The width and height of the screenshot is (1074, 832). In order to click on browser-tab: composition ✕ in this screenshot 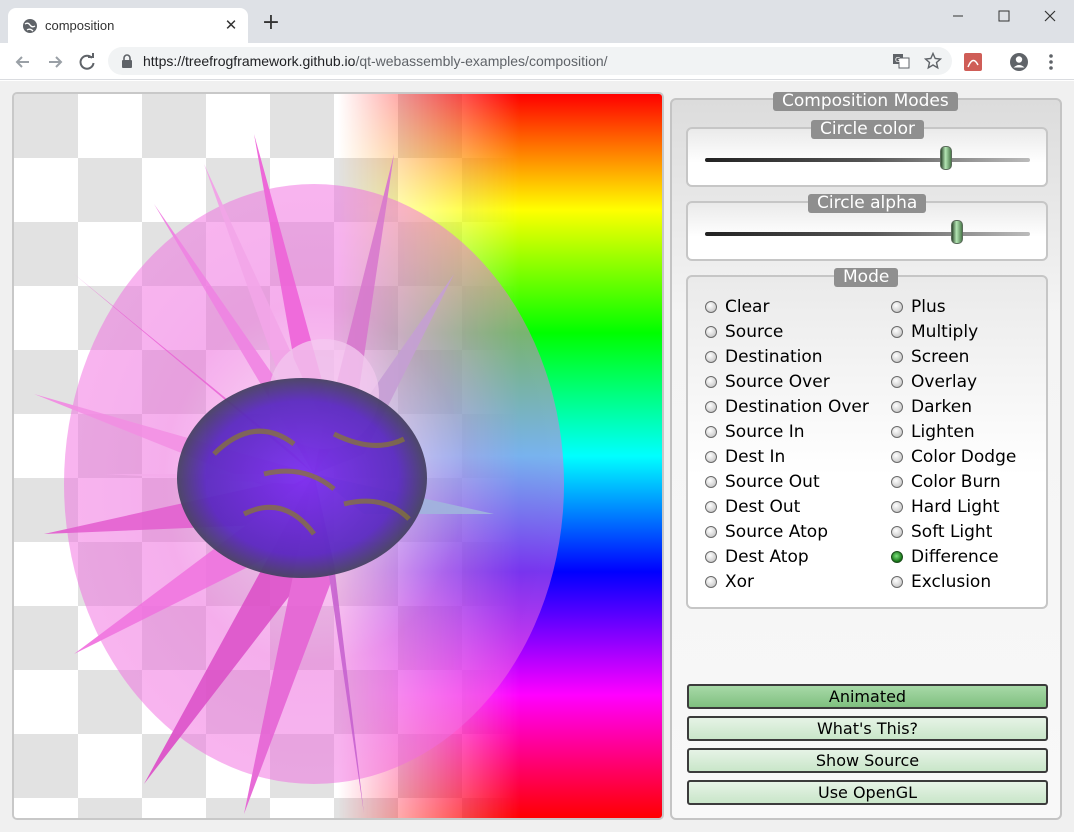, I will do `click(128, 25)`.